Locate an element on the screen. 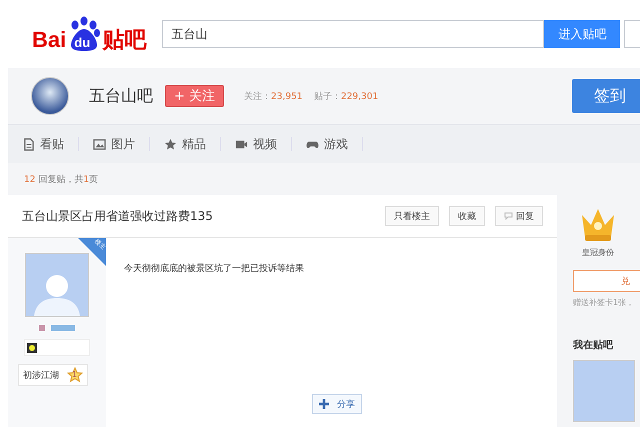 Image resolution: width=640 pixels, height=427 pixels. rank-title: 初涉江湖 is located at coordinates (41, 376).